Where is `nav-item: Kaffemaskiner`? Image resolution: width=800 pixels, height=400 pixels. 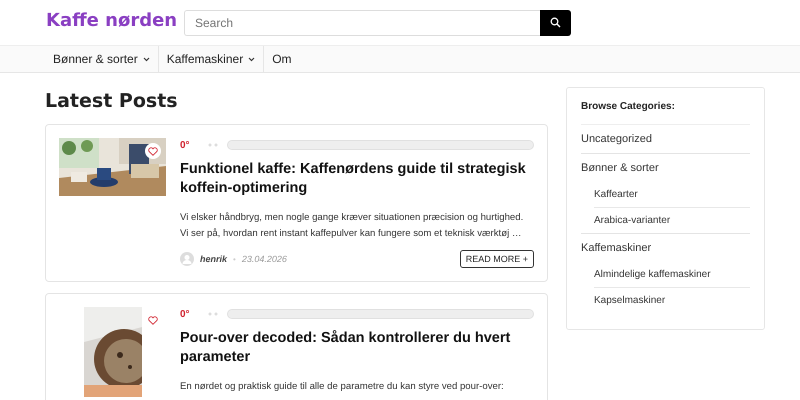 nav-item: Kaffemaskiner is located at coordinates (211, 59).